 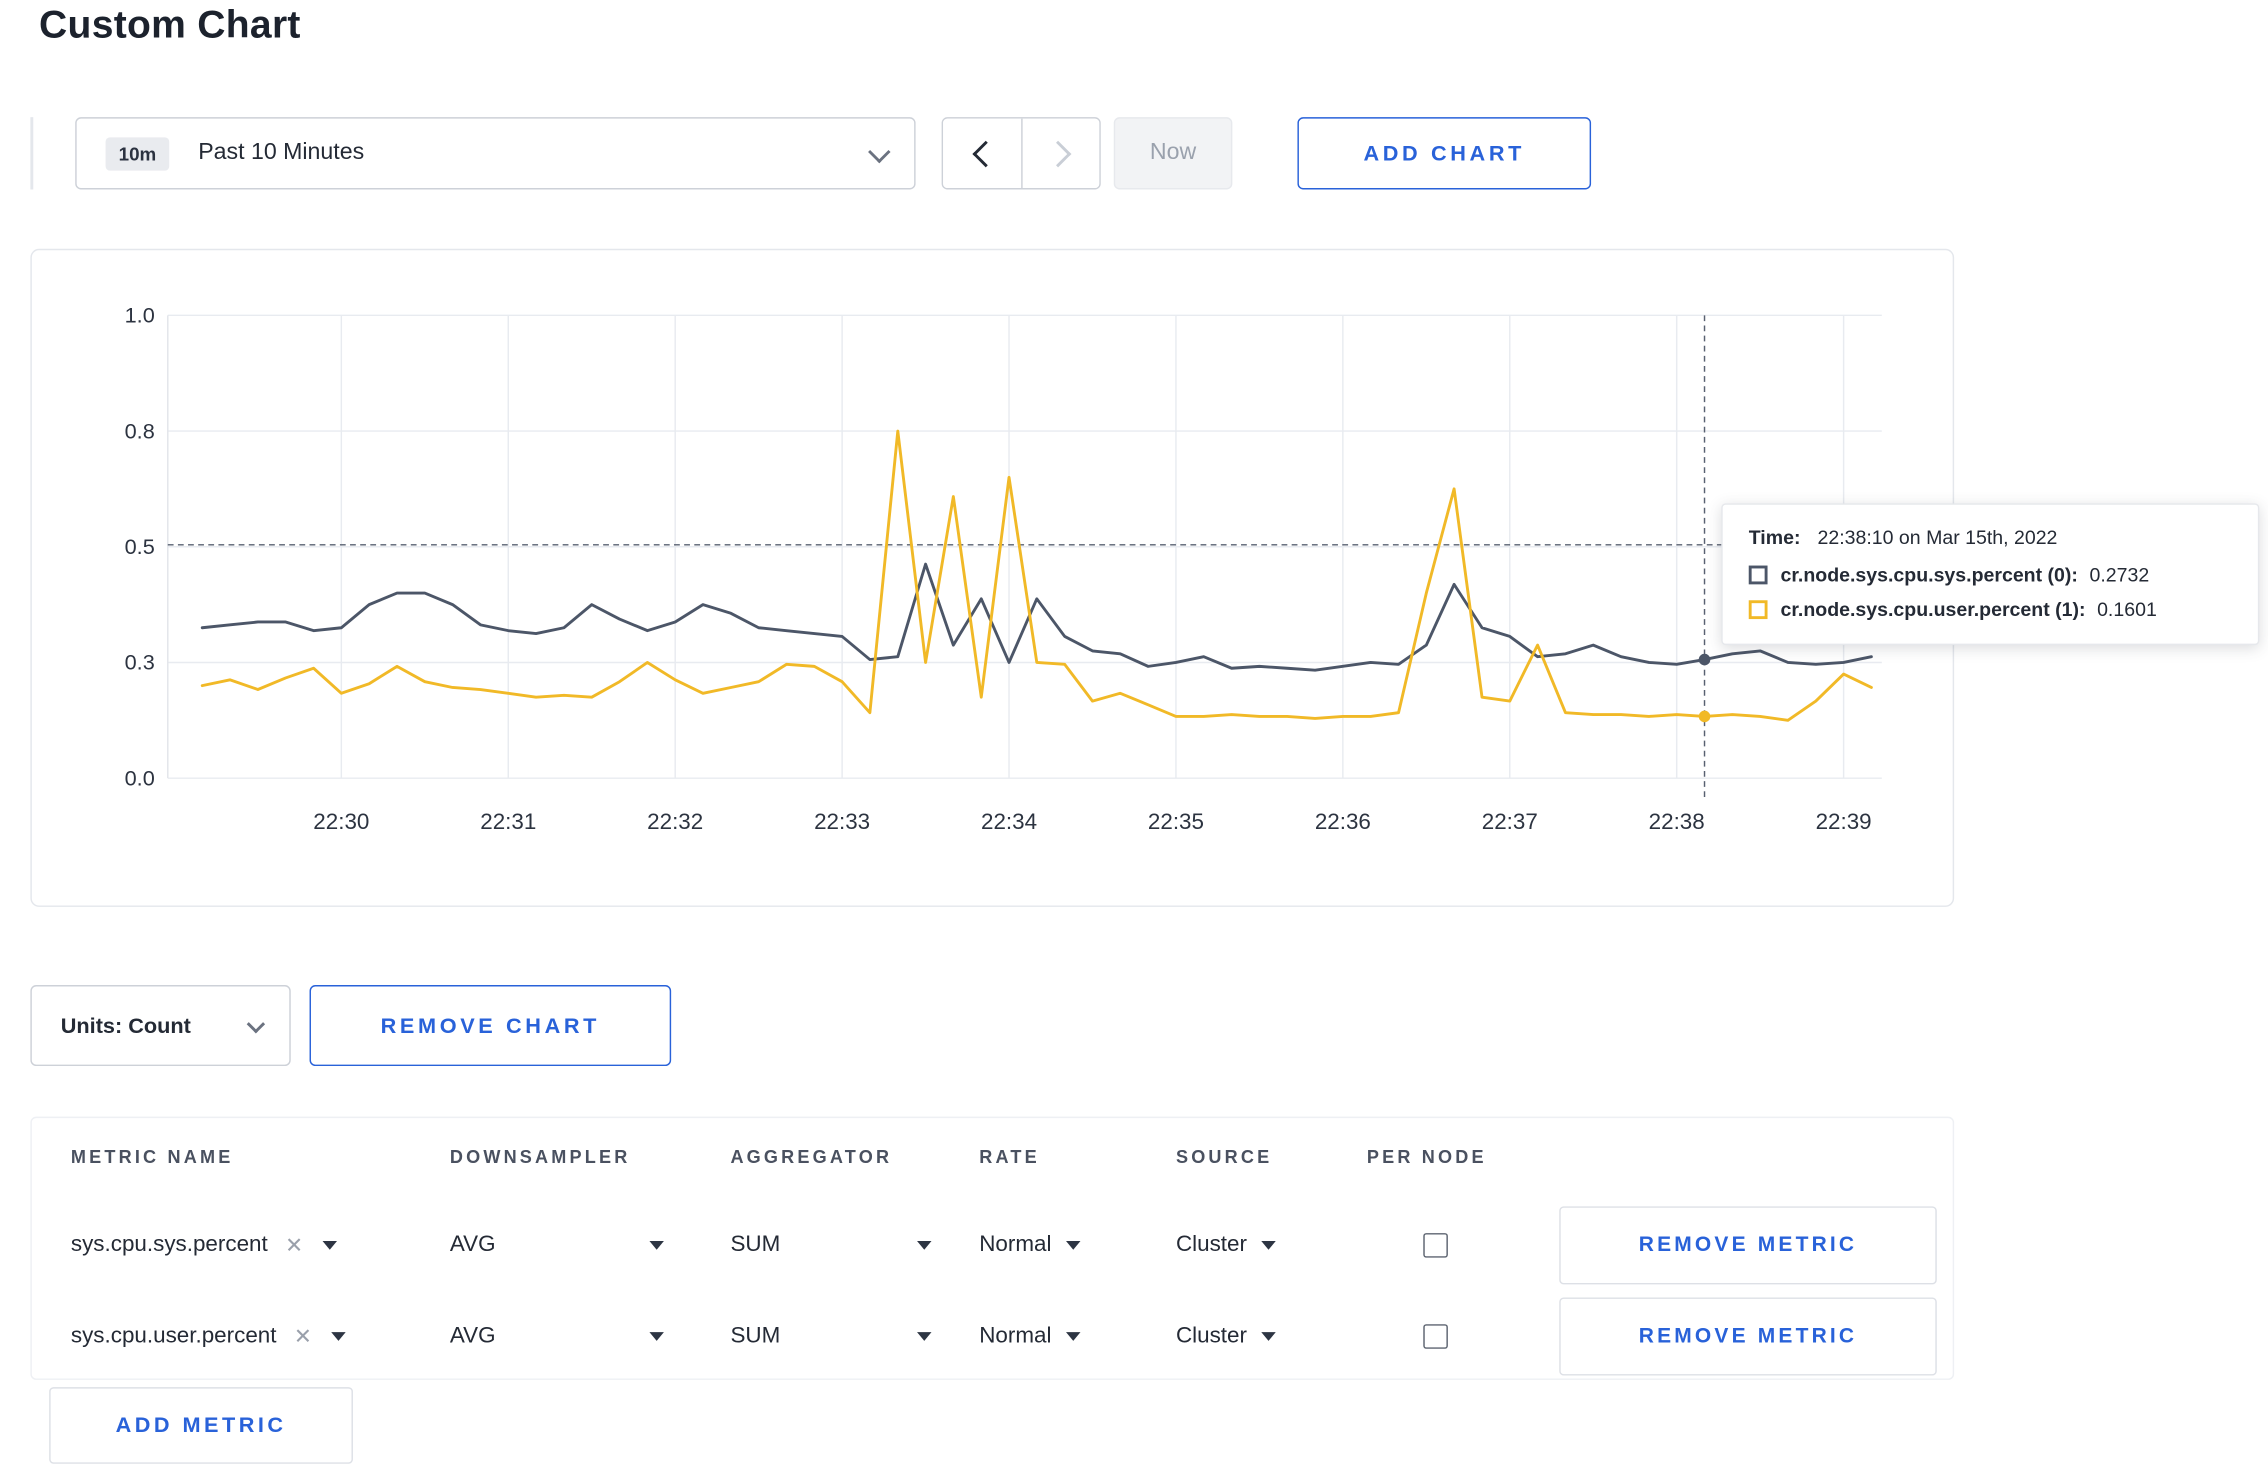 I want to click on prev-range-button, so click(x=982, y=153).